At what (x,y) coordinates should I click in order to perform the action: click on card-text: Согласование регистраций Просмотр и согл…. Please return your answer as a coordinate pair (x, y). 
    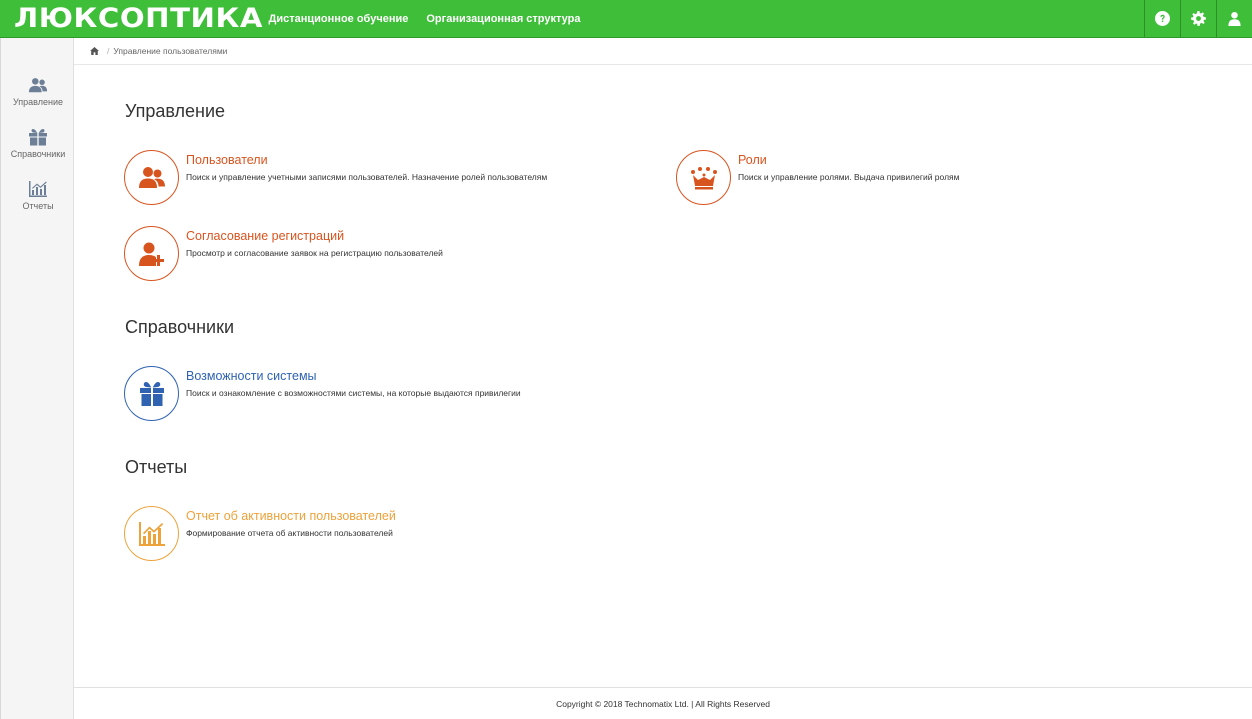
    Looking at the image, I should click on (314, 242).